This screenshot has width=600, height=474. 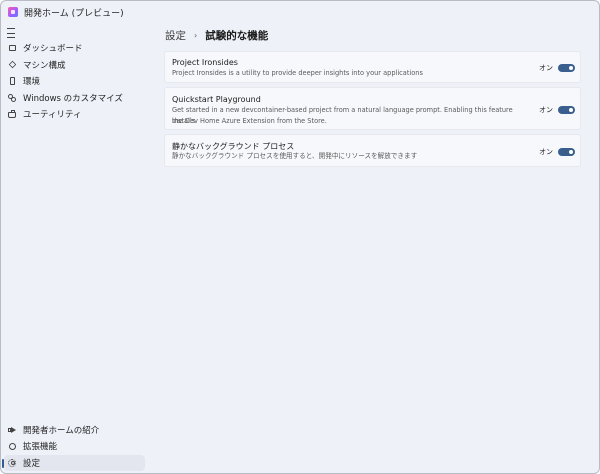 I want to click on sidebar-item-label: 開発者ホームの紹介, so click(x=61, y=430).